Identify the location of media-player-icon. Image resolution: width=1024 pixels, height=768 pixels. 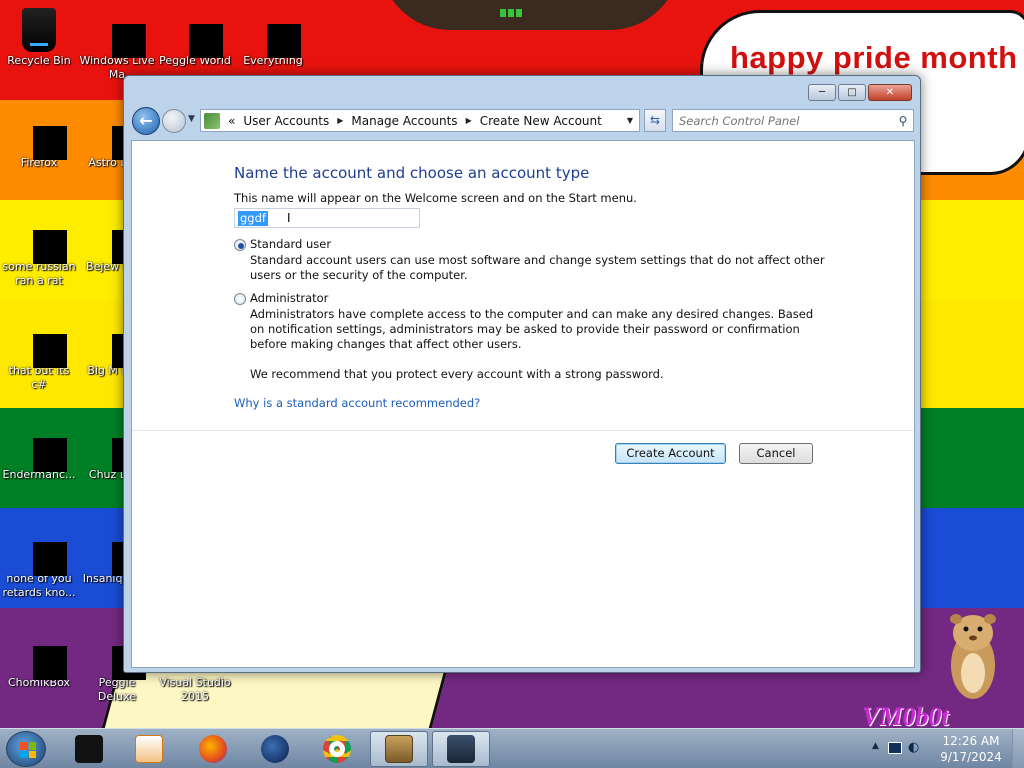
(149, 749).